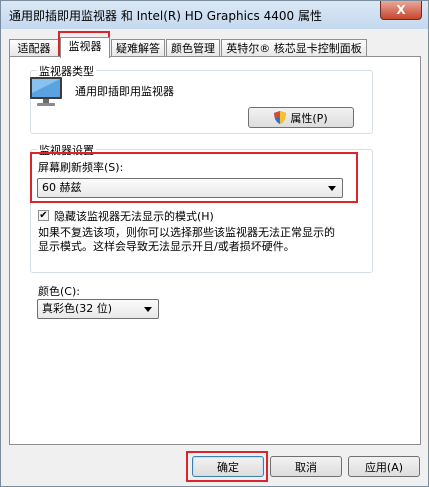 This screenshot has height=487, width=429. I want to click on apply-button: 应用(A), so click(384, 466).